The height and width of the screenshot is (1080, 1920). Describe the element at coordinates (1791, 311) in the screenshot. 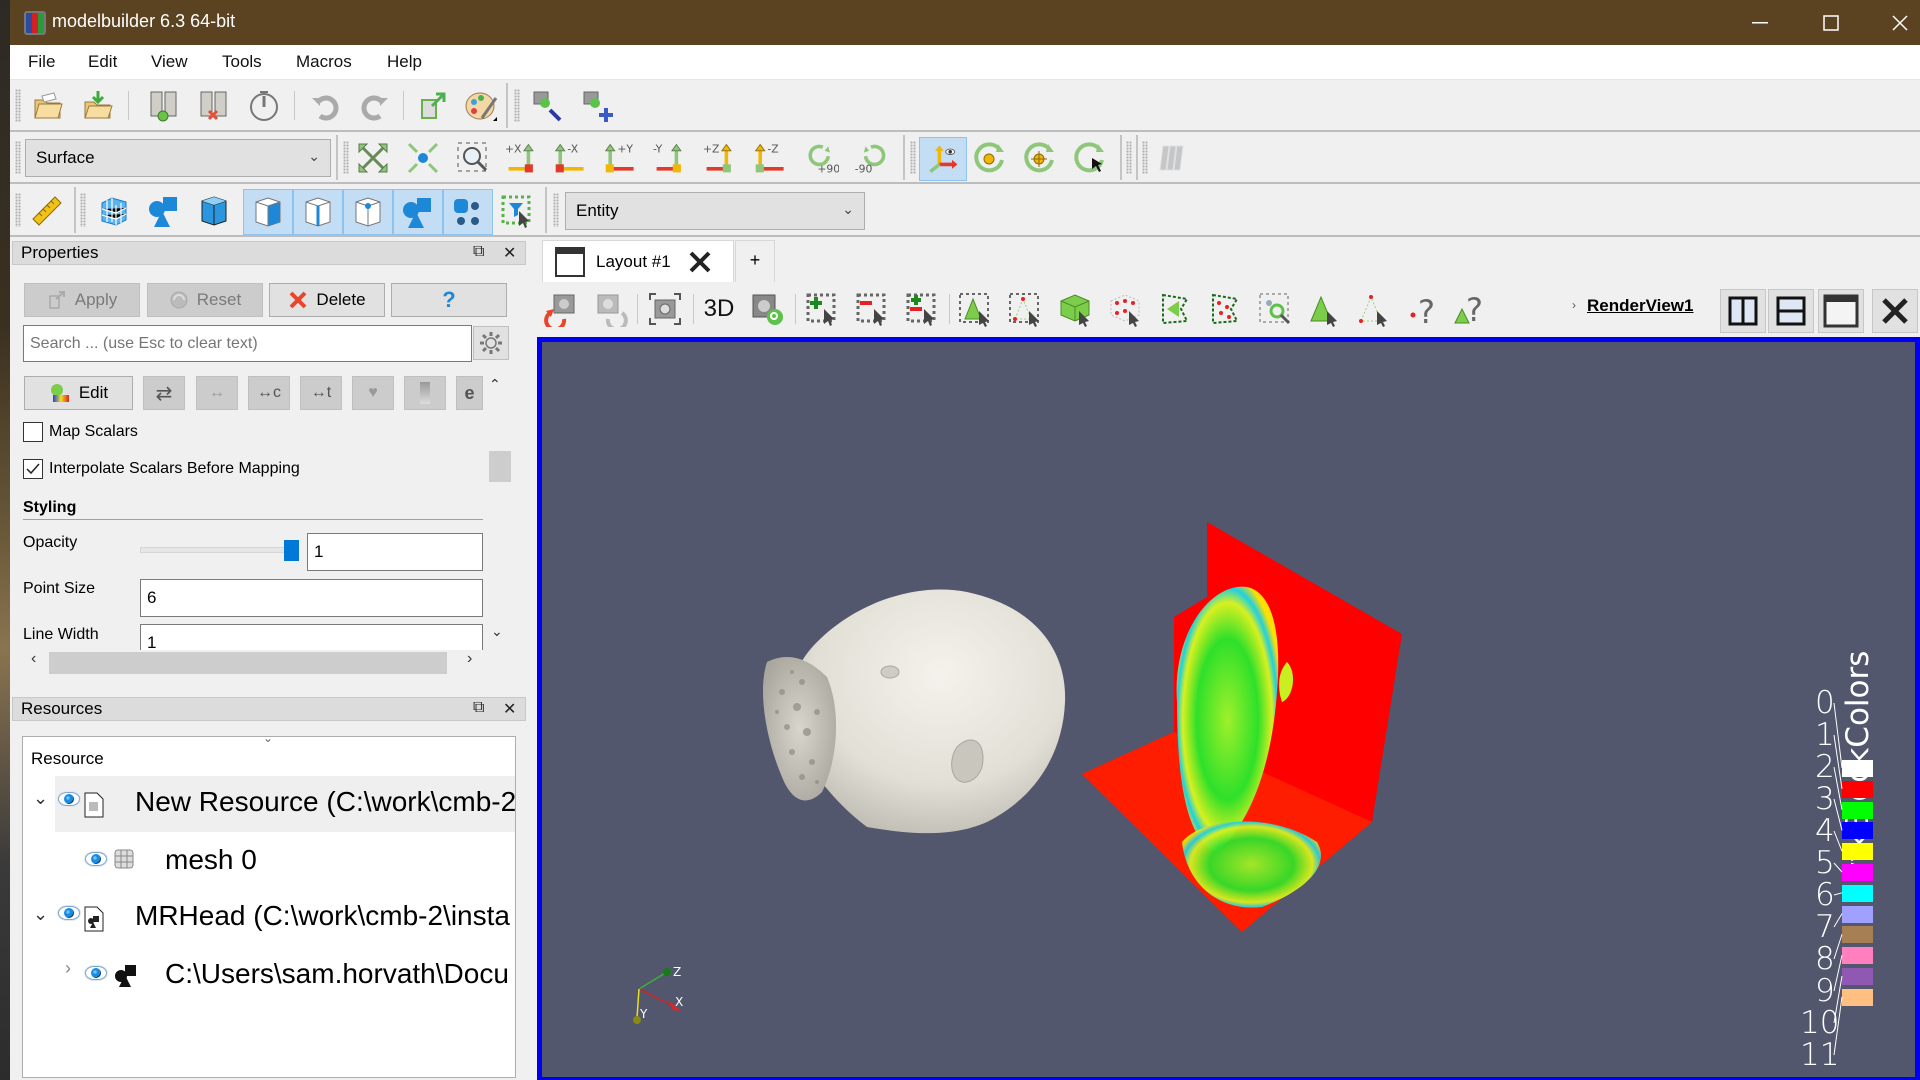

I see `split-vertical-button` at that location.